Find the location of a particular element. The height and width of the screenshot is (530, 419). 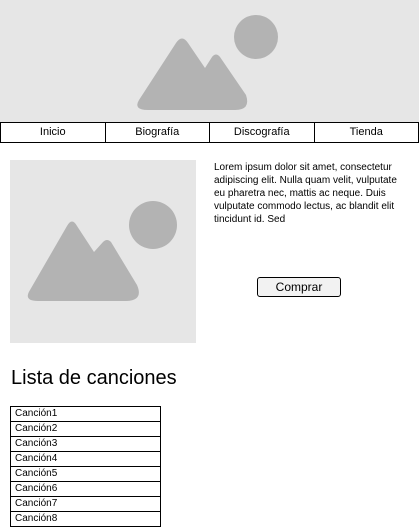

buy-button: Comprar is located at coordinates (299, 287).